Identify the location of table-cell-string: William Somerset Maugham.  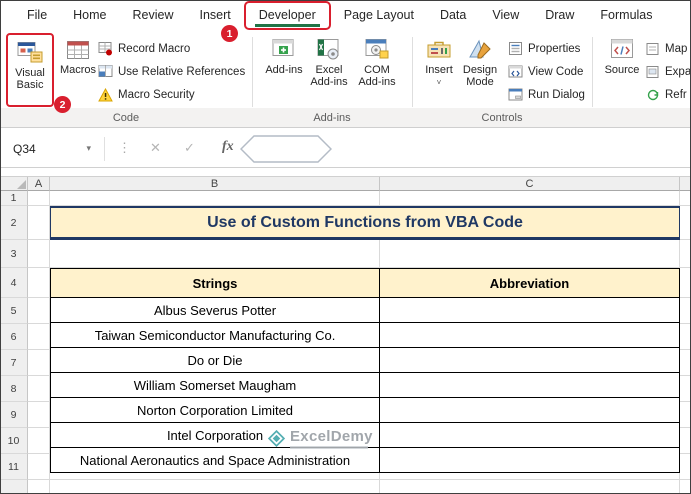
(215, 385).